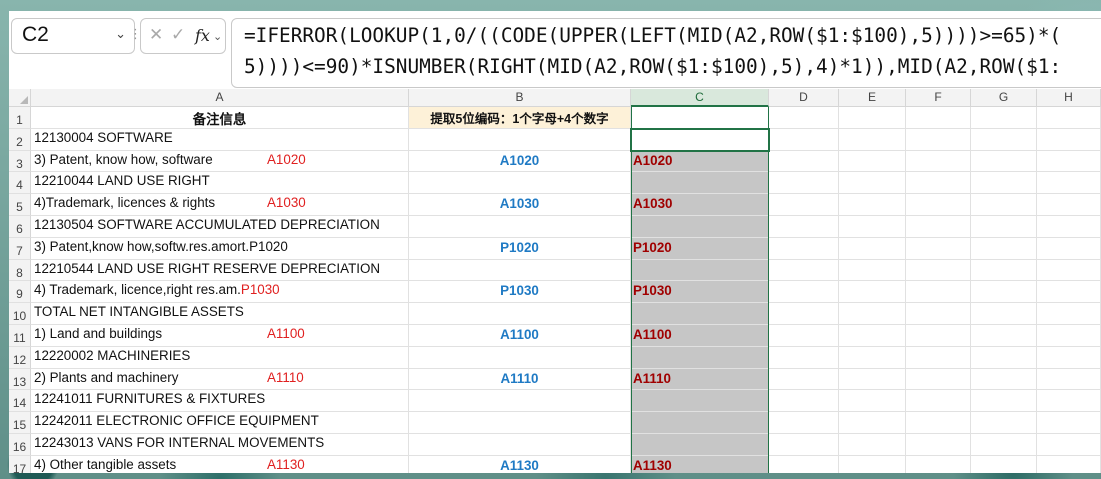 The width and height of the screenshot is (1101, 479). What do you see at coordinates (220, 205) in the screenshot?
I see `cell-a5: 4)Trademark, licences & rights A1030` at bounding box center [220, 205].